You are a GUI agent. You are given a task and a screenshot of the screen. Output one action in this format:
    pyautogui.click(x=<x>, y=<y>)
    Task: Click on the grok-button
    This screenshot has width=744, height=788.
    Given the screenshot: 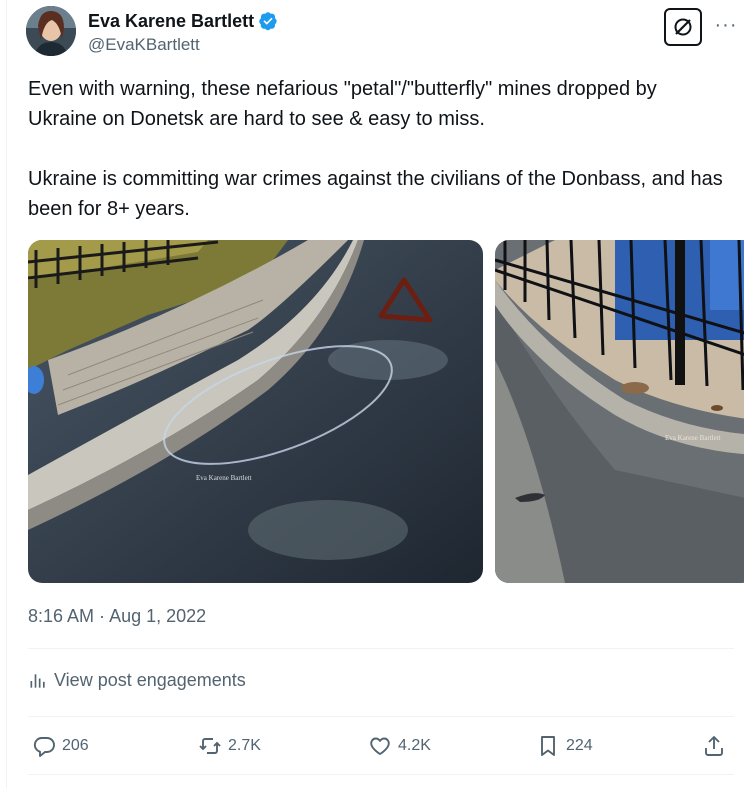 What is the action you would take?
    pyautogui.click(x=683, y=27)
    